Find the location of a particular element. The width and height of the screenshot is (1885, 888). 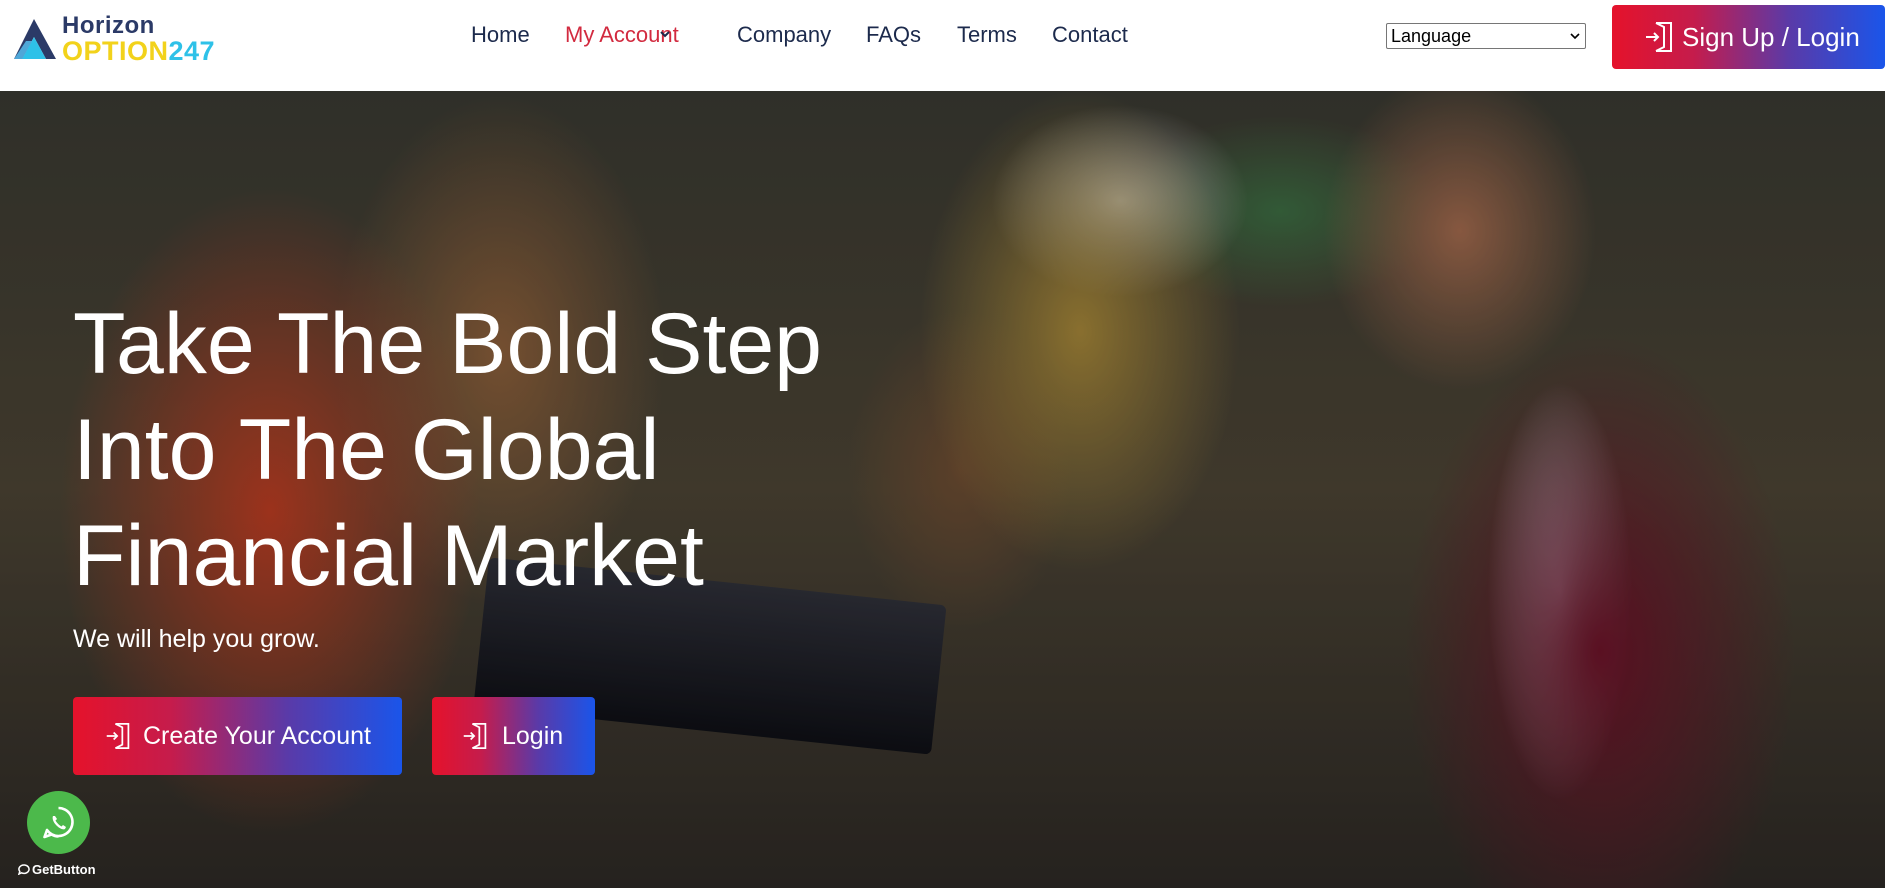

nav-home: Home is located at coordinates (500, 35).